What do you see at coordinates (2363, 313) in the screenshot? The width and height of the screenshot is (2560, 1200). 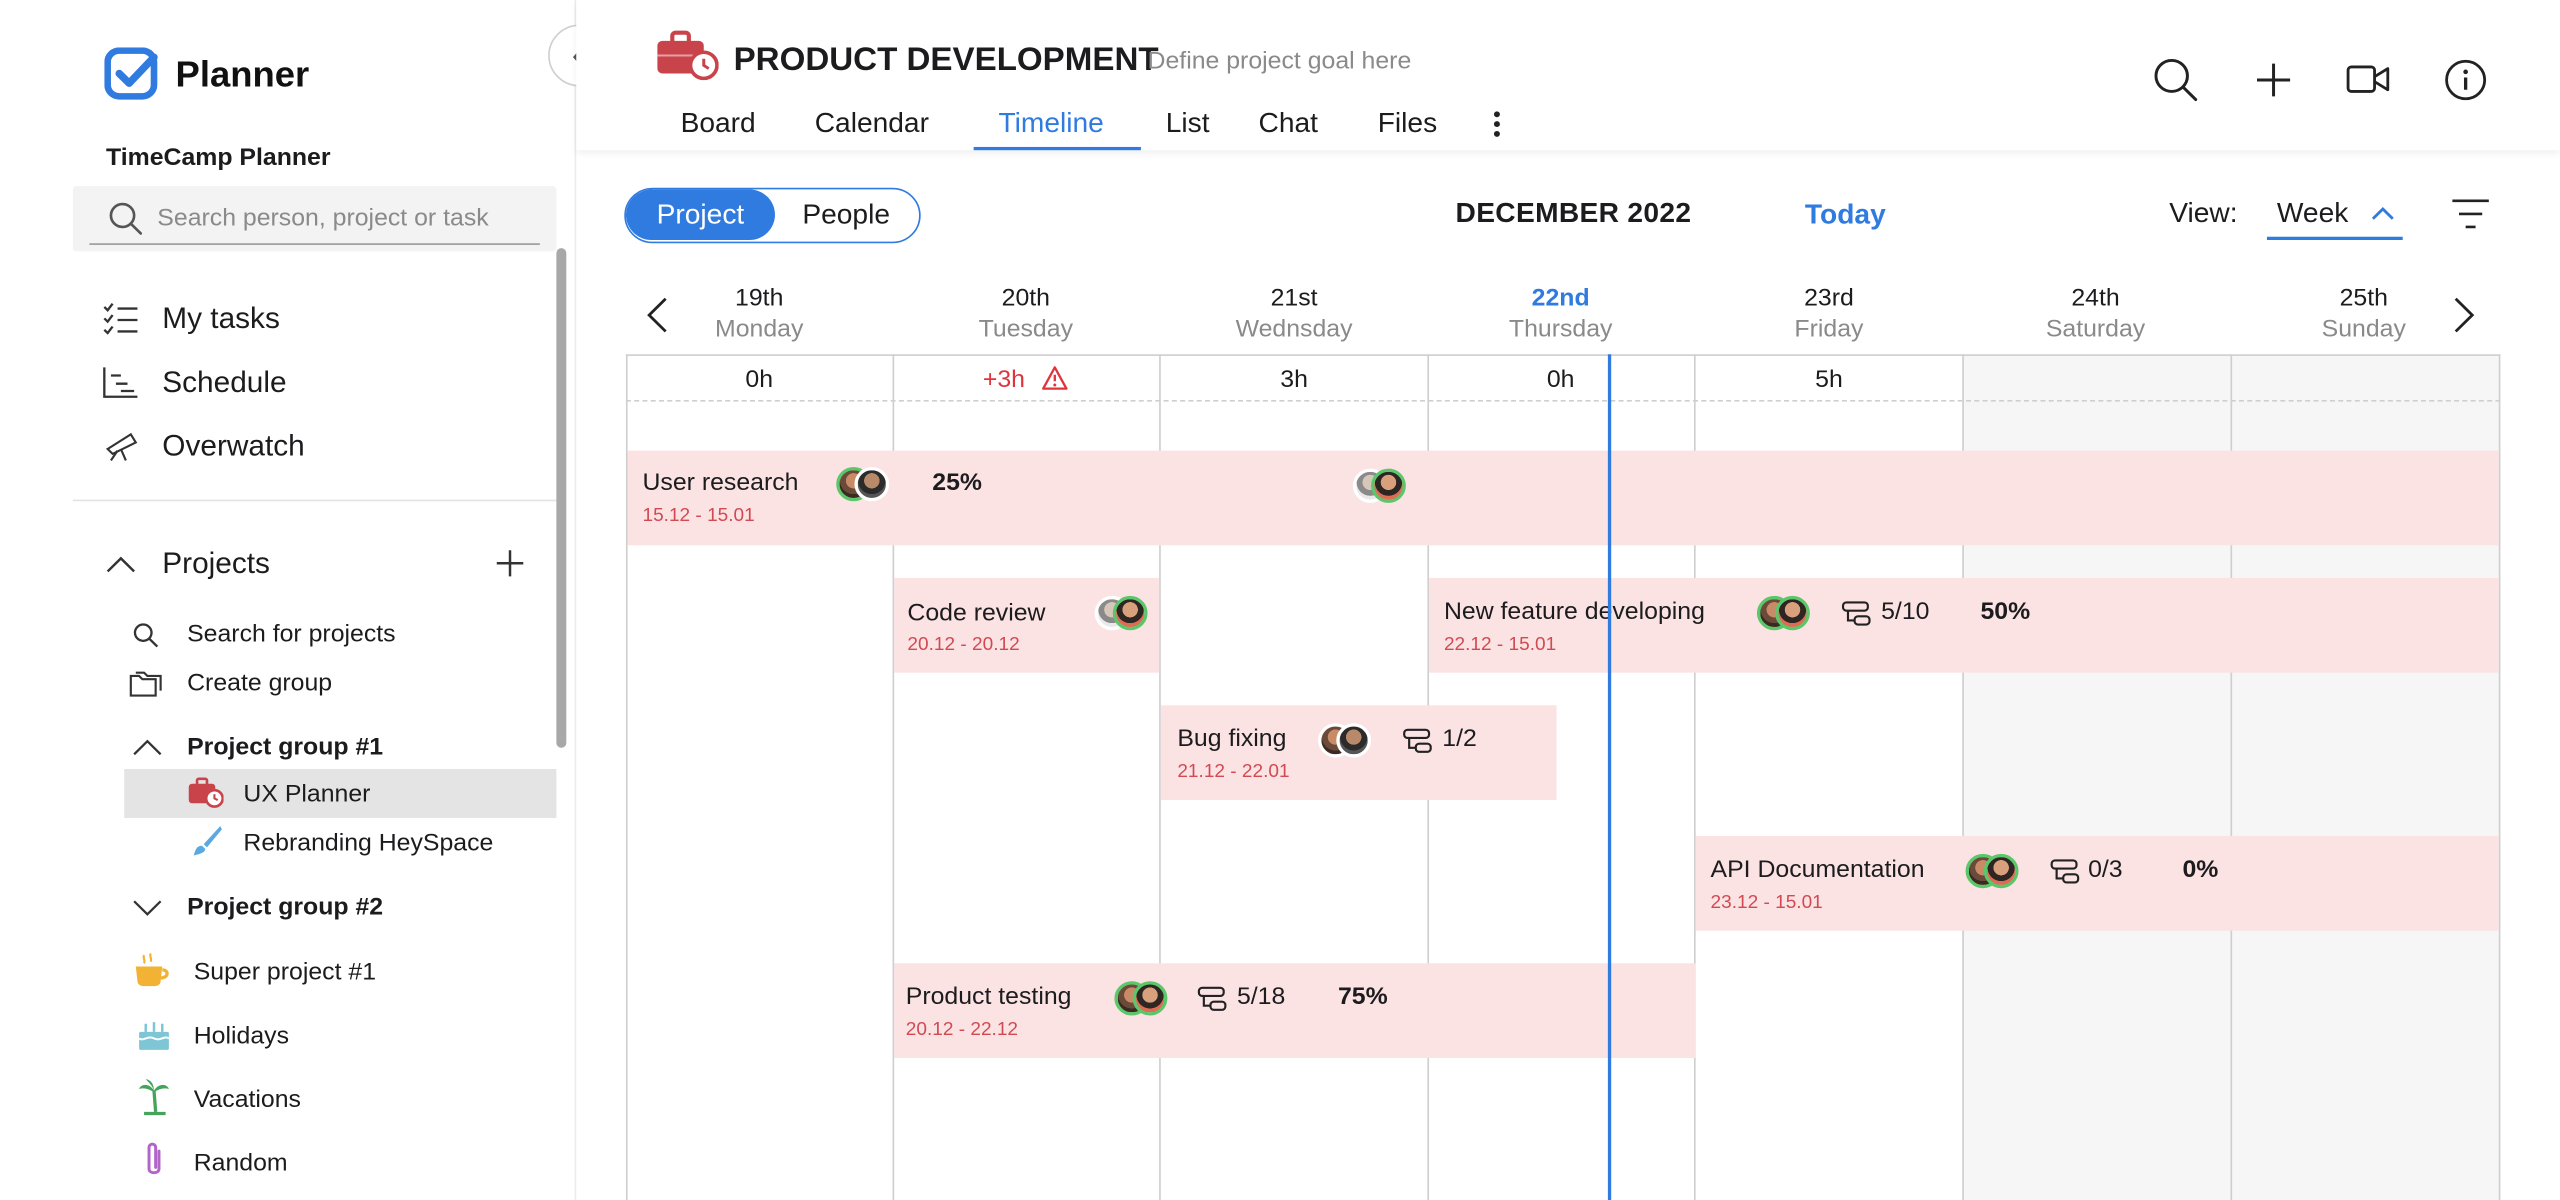 I see `day-header-sun: 25th Sunday` at bounding box center [2363, 313].